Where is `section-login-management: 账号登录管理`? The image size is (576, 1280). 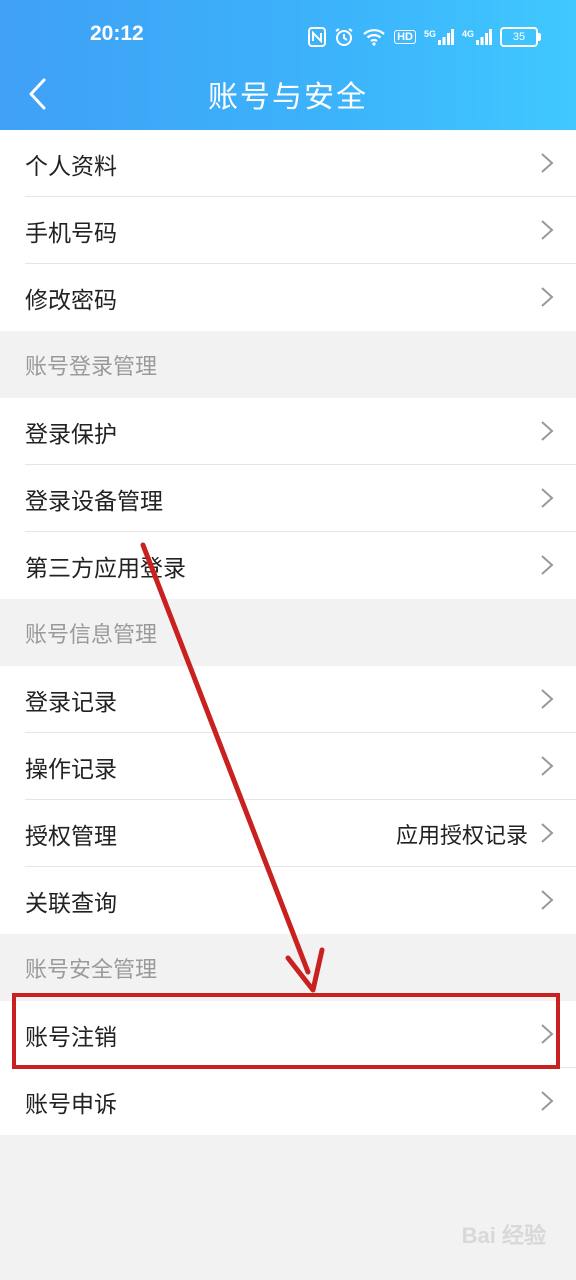 section-login-management: 账号登录管理 is located at coordinates (288, 364).